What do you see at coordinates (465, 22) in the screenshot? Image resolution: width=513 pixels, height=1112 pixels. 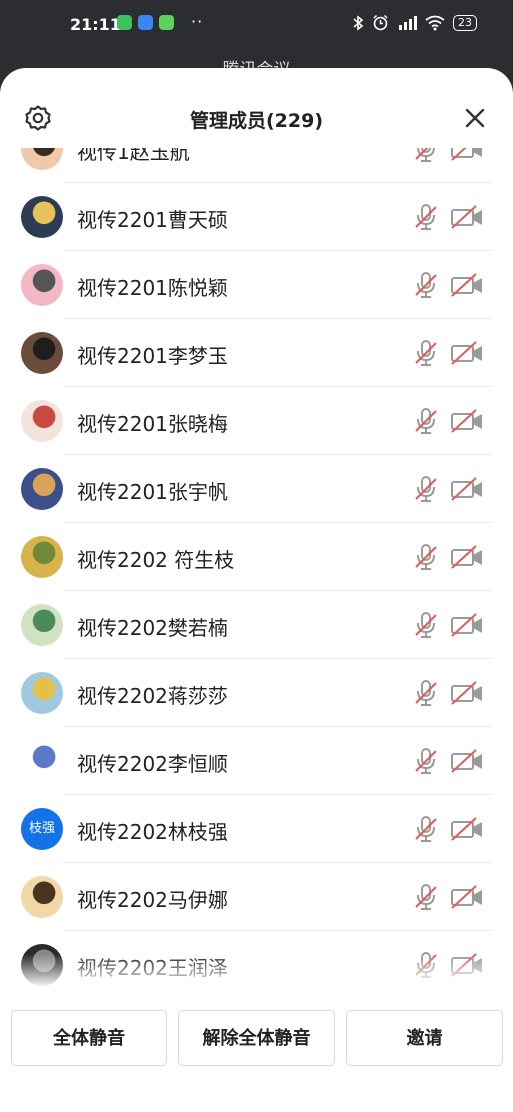 I see `battery-indicator: 23` at bounding box center [465, 22].